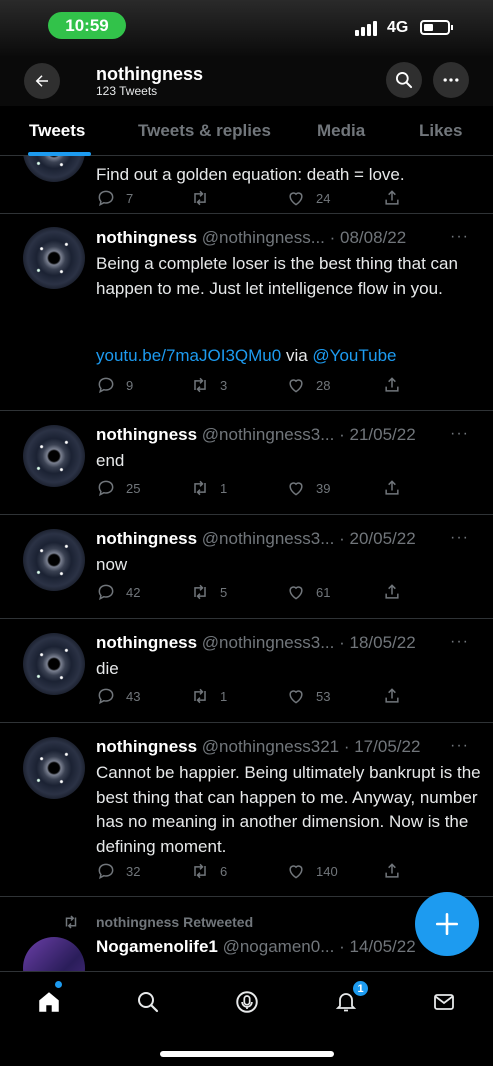  Describe the element at coordinates (49, 1002) in the screenshot. I see `nav-home` at that location.